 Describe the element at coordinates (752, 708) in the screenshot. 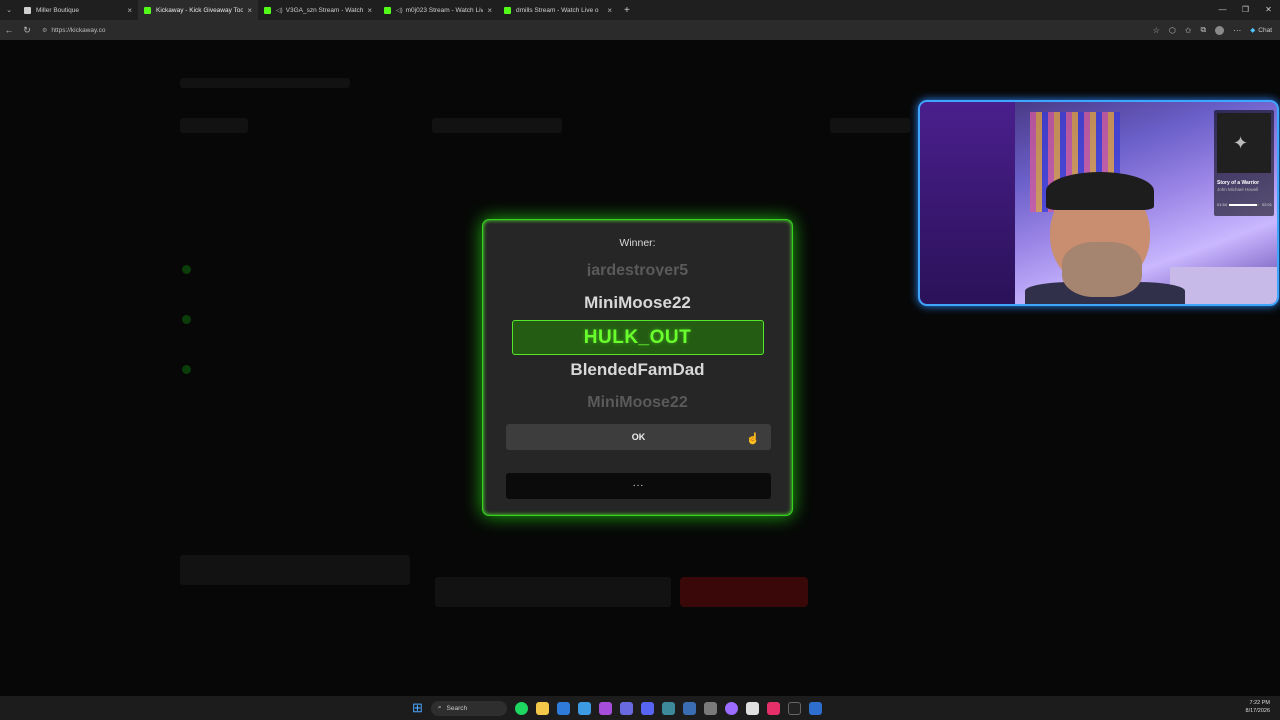

I see `obs-icon` at that location.